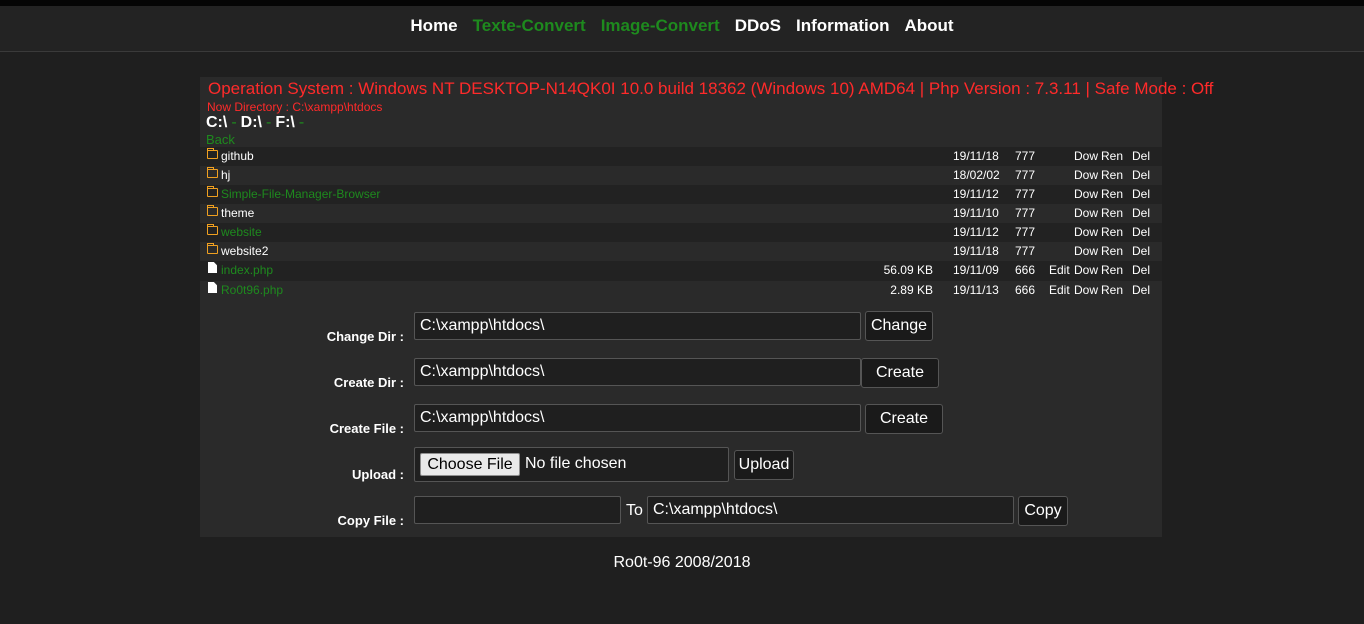 The image size is (1364, 624). Describe the element at coordinates (225, 175) in the screenshot. I see `entry-name-link: hj` at that location.